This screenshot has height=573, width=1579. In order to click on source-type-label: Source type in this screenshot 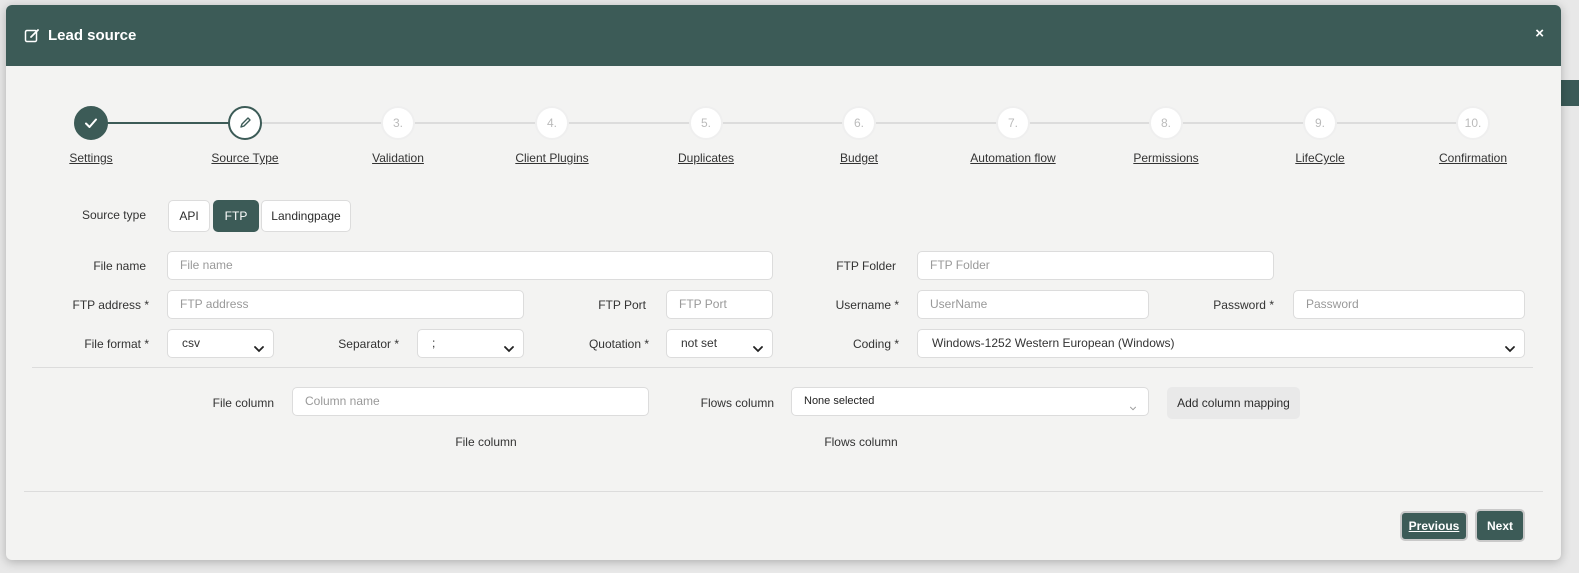, I will do `click(113, 215)`.